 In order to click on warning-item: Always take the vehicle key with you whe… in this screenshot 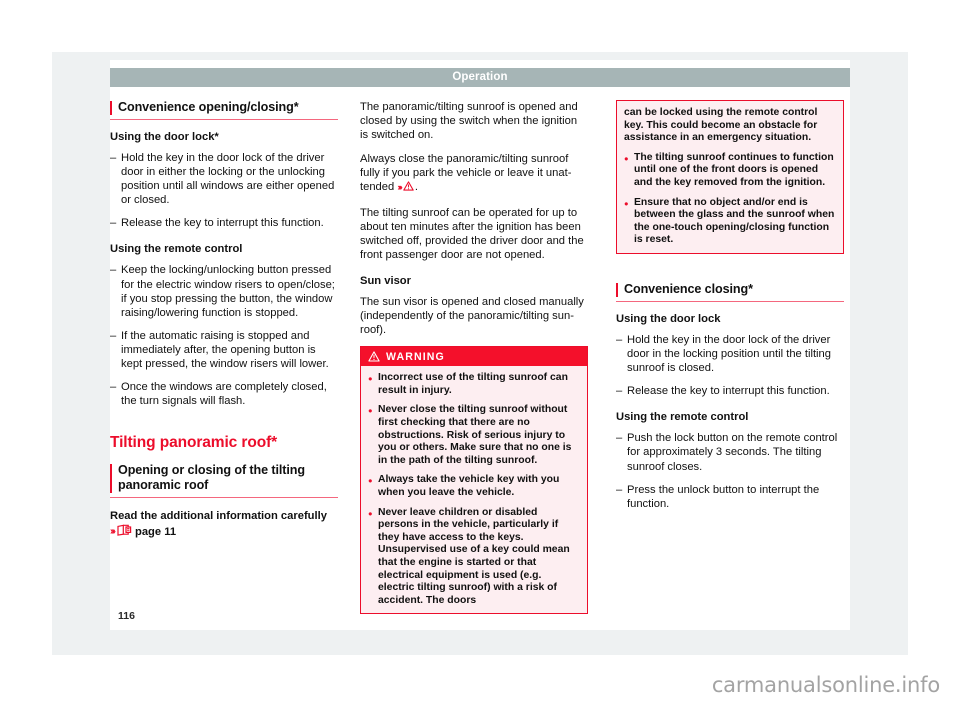, I will do `click(474, 486)`.